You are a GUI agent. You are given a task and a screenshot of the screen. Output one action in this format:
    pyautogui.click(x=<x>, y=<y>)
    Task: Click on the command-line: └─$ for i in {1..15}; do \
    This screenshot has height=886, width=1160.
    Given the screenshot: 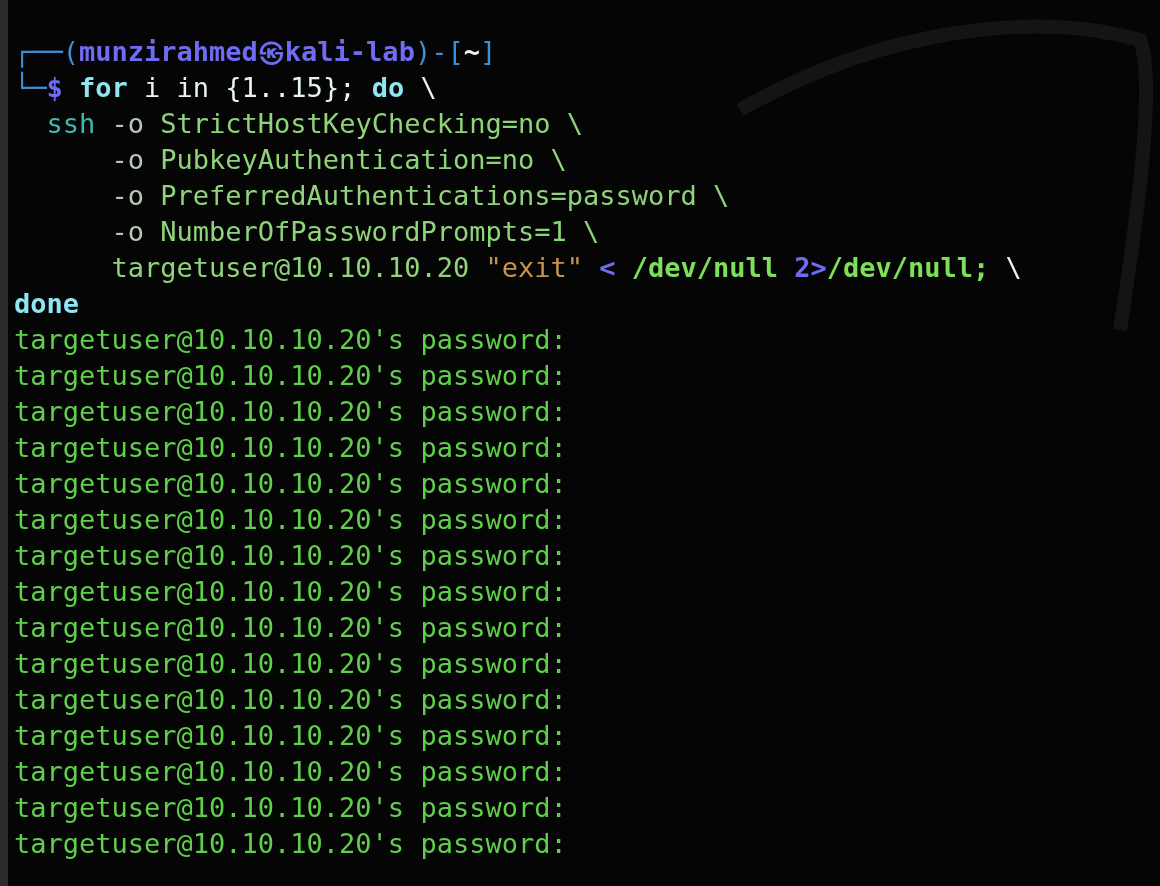 What is the action you would take?
    pyautogui.click(x=225, y=87)
    